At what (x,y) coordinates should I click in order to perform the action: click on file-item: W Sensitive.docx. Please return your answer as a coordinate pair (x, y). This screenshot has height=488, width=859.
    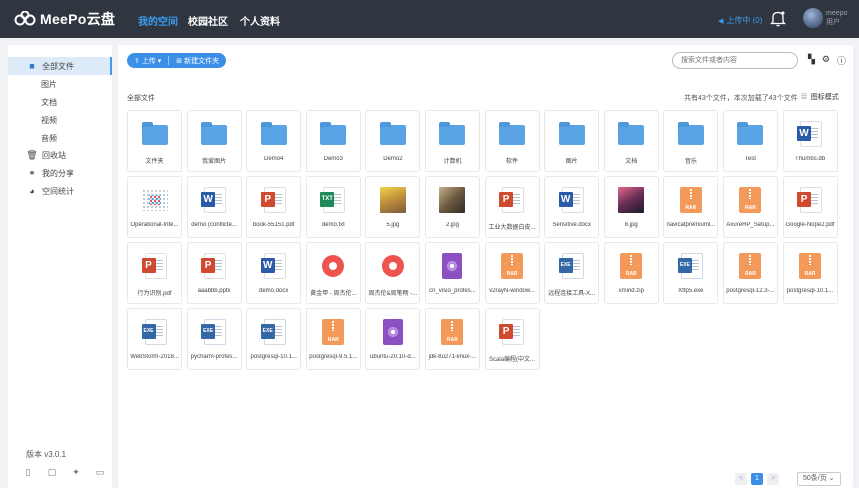
    Looking at the image, I should click on (572, 207).